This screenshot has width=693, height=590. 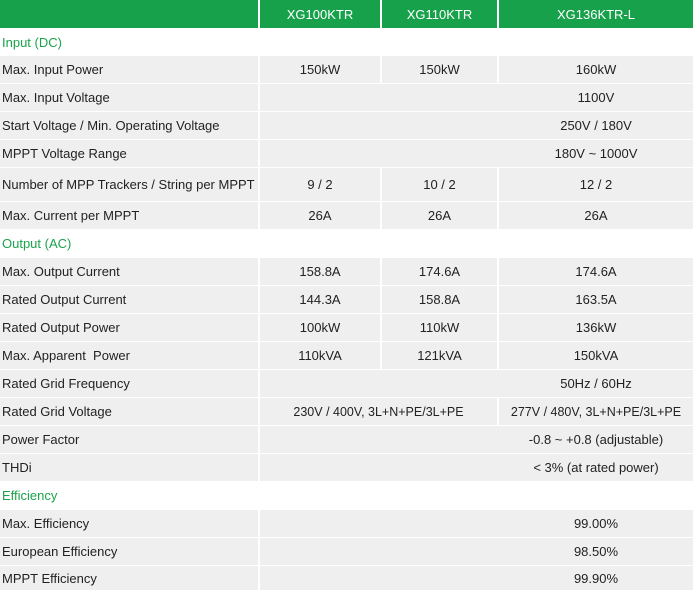 I want to click on header-row: XG100KTR XG110KTR XG136KTR-L, so click(x=346, y=14).